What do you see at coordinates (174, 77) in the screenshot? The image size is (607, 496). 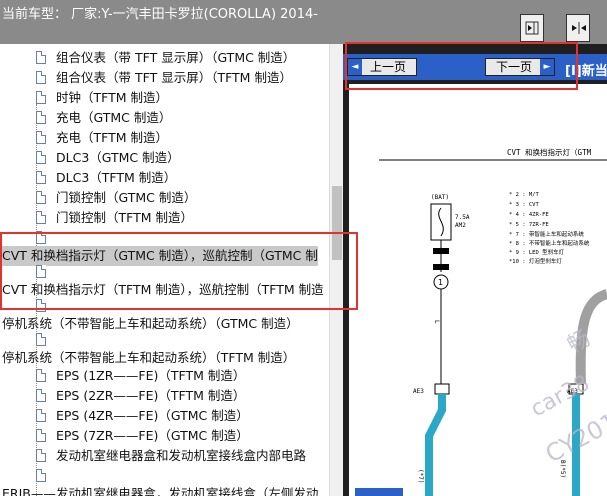 I see `tree-item-label: 组合仪表（带 TFT 显示屏）（TFTM 制造）` at bounding box center [174, 77].